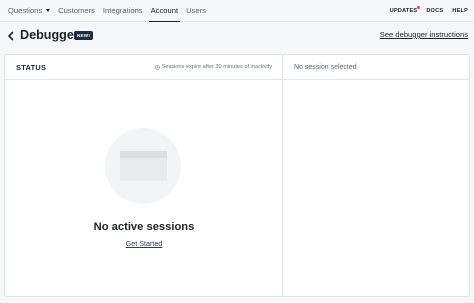 The height and width of the screenshot is (303, 474). What do you see at coordinates (143, 154) in the screenshot?
I see `empty-card-bar` at bounding box center [143, 154].